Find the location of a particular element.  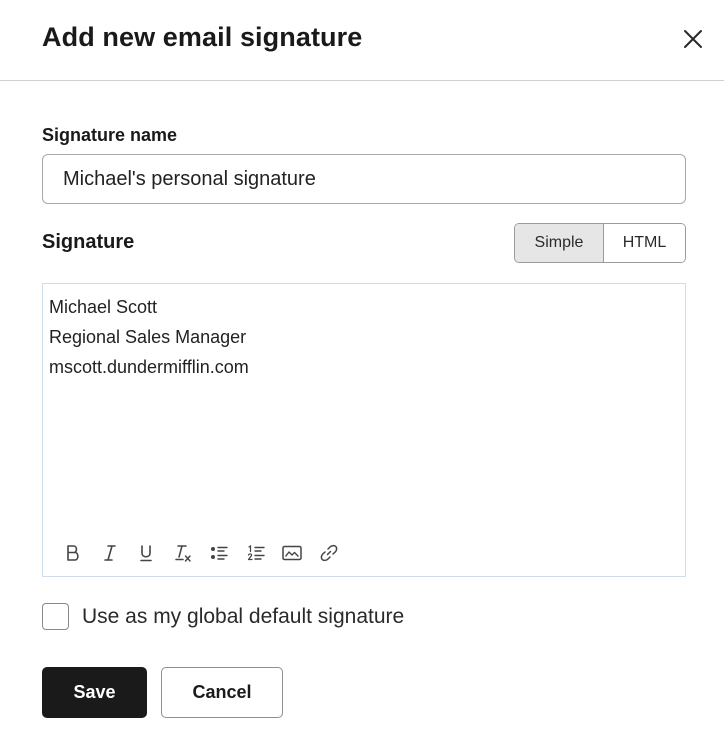

clear-format-icon is located at coordinates (183, 553).